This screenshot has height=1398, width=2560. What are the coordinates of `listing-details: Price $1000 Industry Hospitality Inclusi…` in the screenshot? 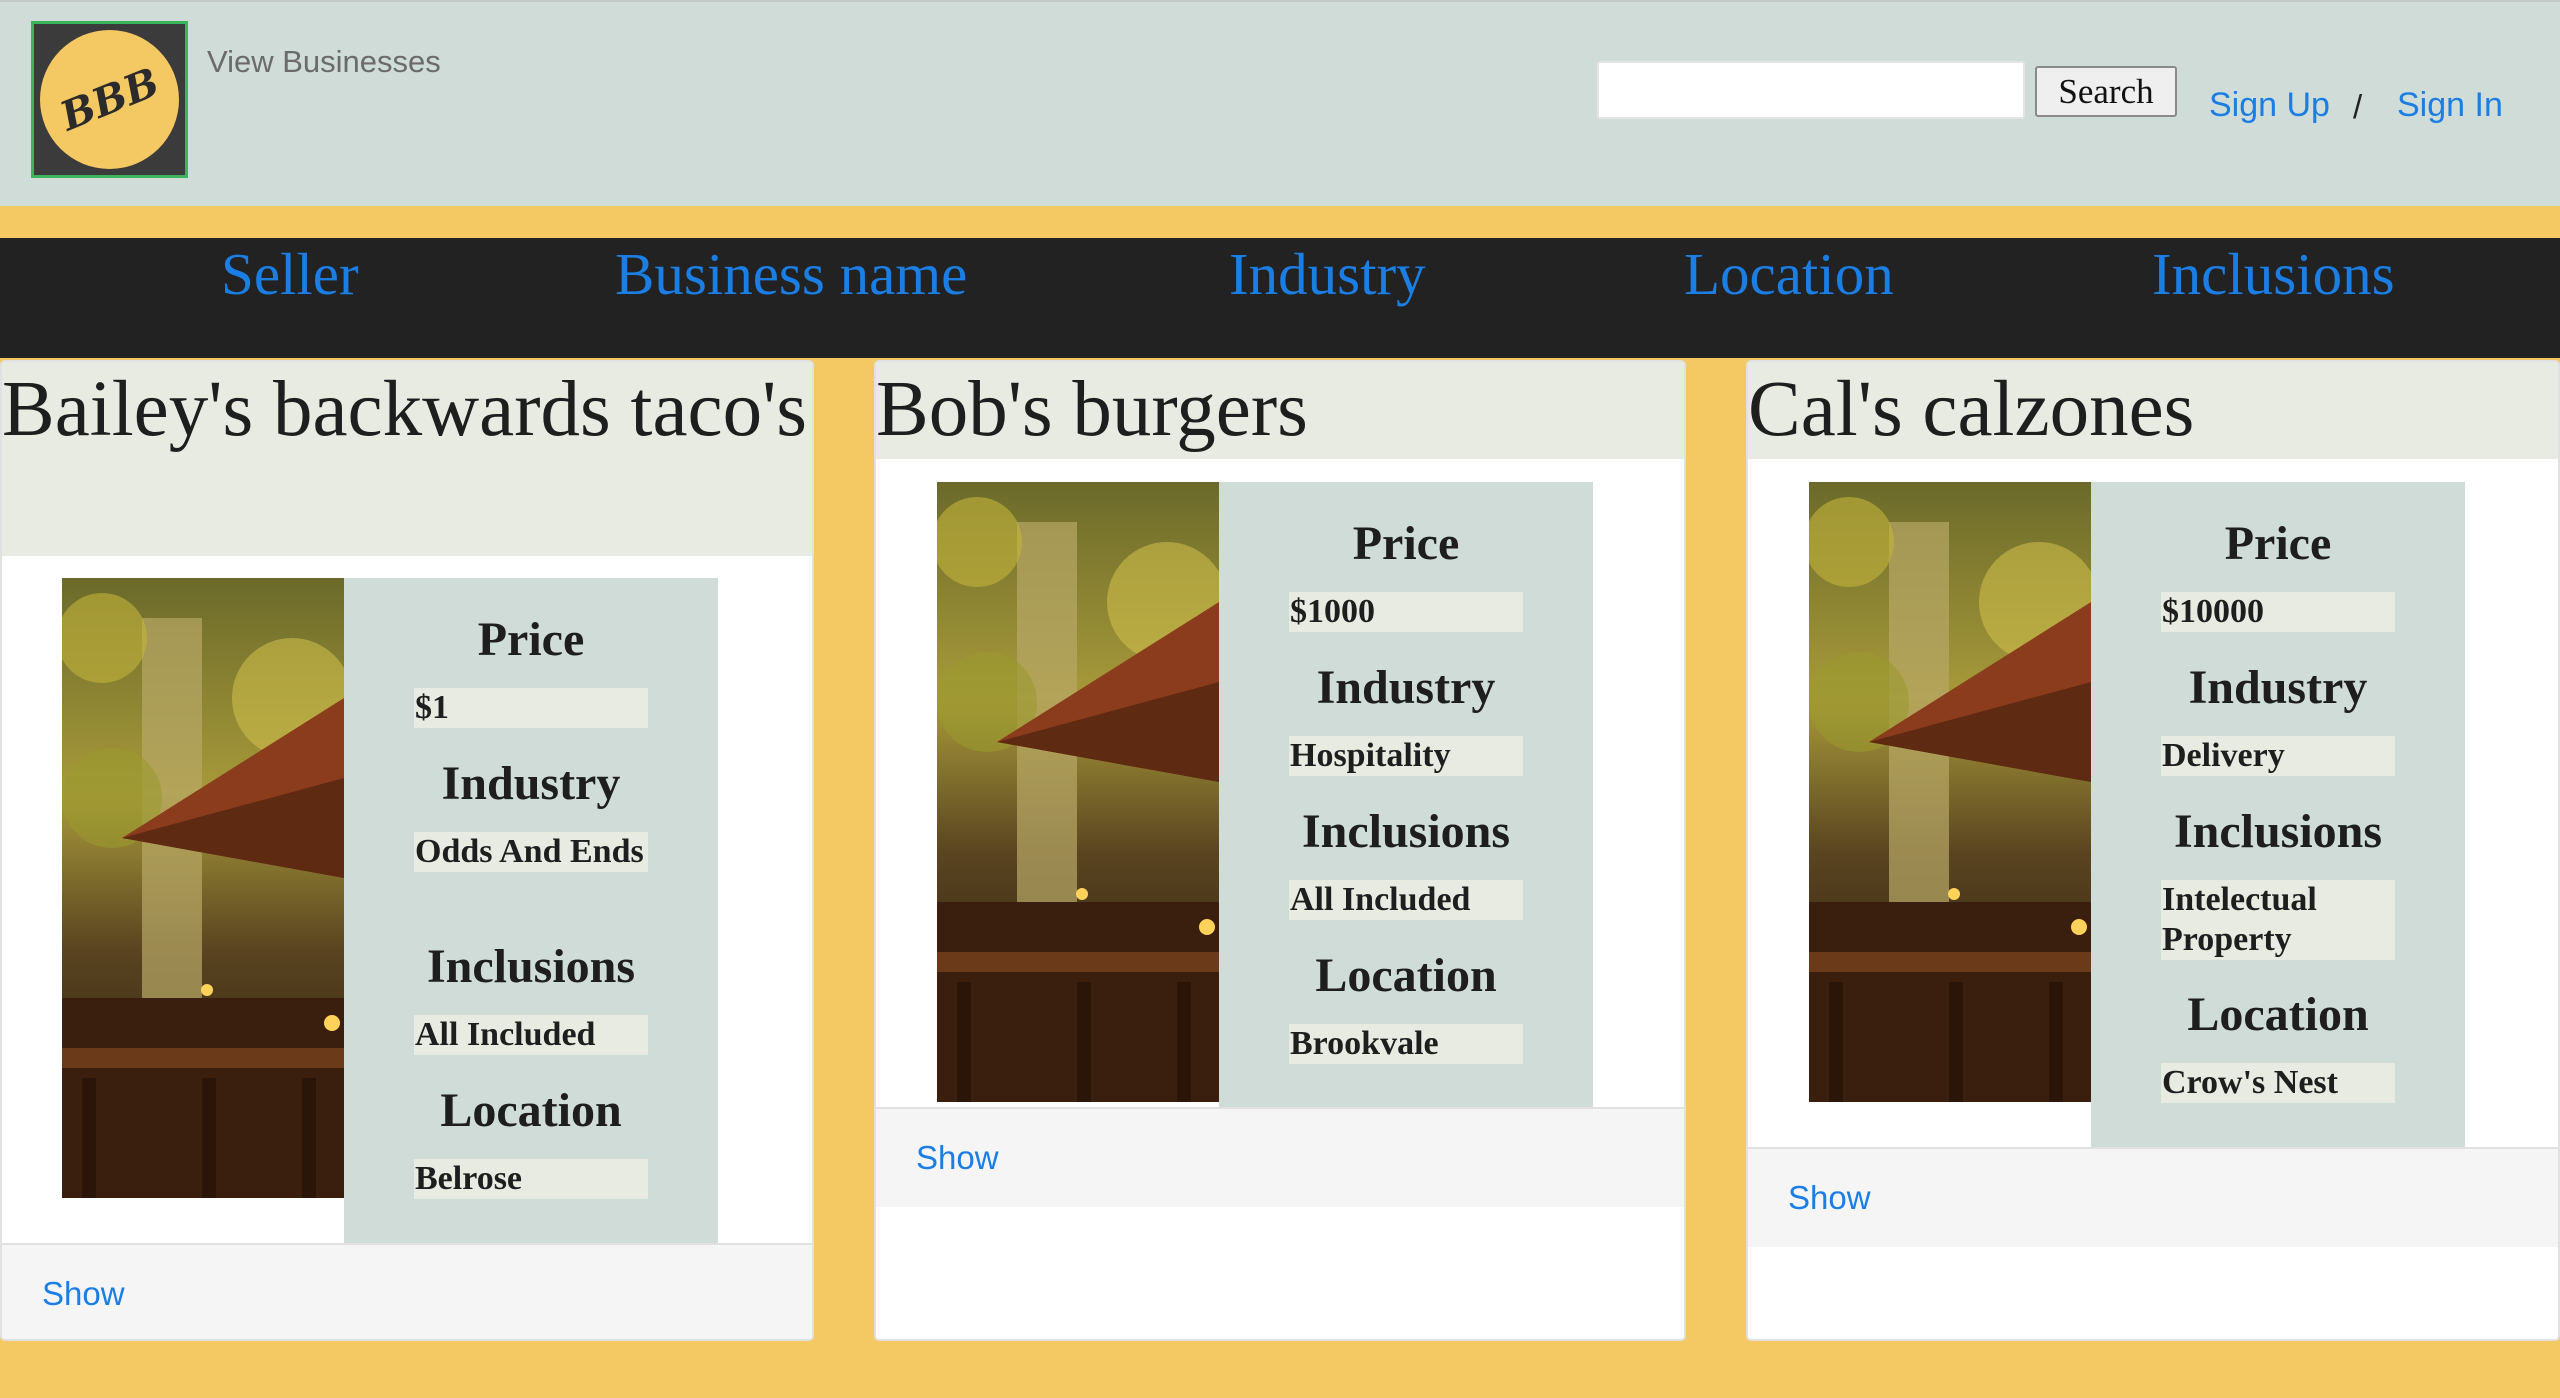 It's located at (1406, 794).